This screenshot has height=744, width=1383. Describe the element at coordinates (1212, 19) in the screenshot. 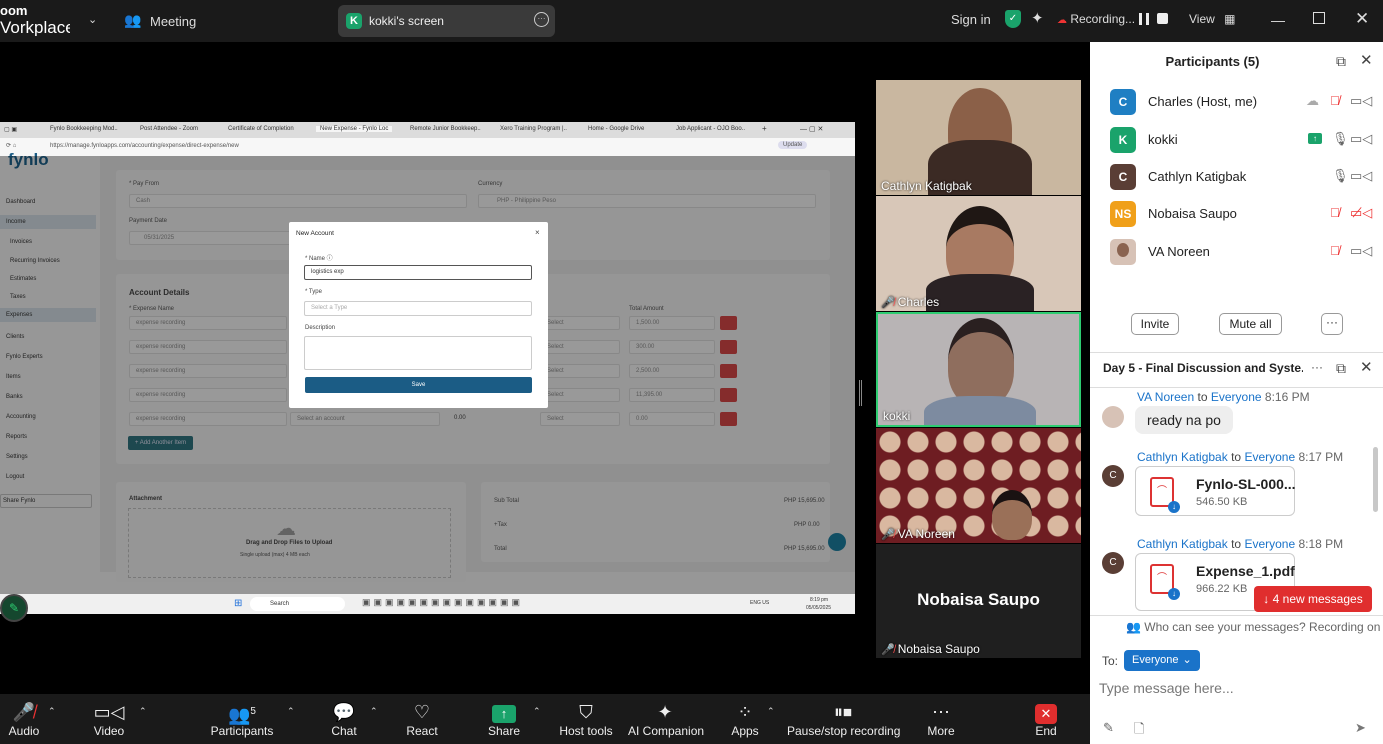

I see `view-button: View ▦` at that location.